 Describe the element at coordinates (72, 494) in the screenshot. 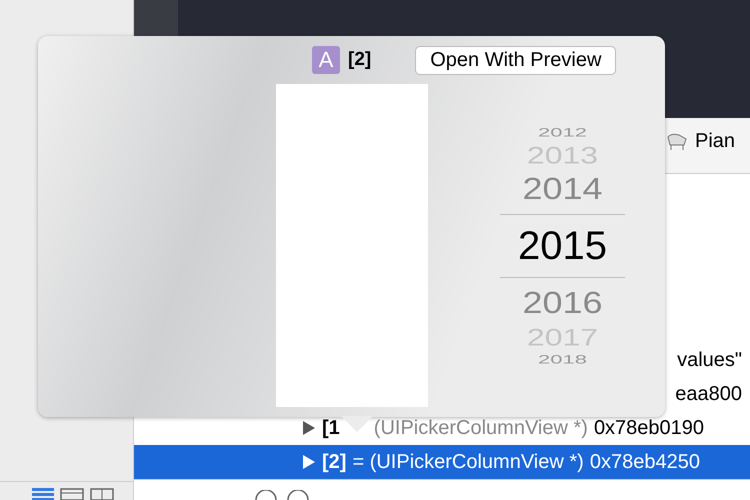

I see `split-view-icon` at that location.